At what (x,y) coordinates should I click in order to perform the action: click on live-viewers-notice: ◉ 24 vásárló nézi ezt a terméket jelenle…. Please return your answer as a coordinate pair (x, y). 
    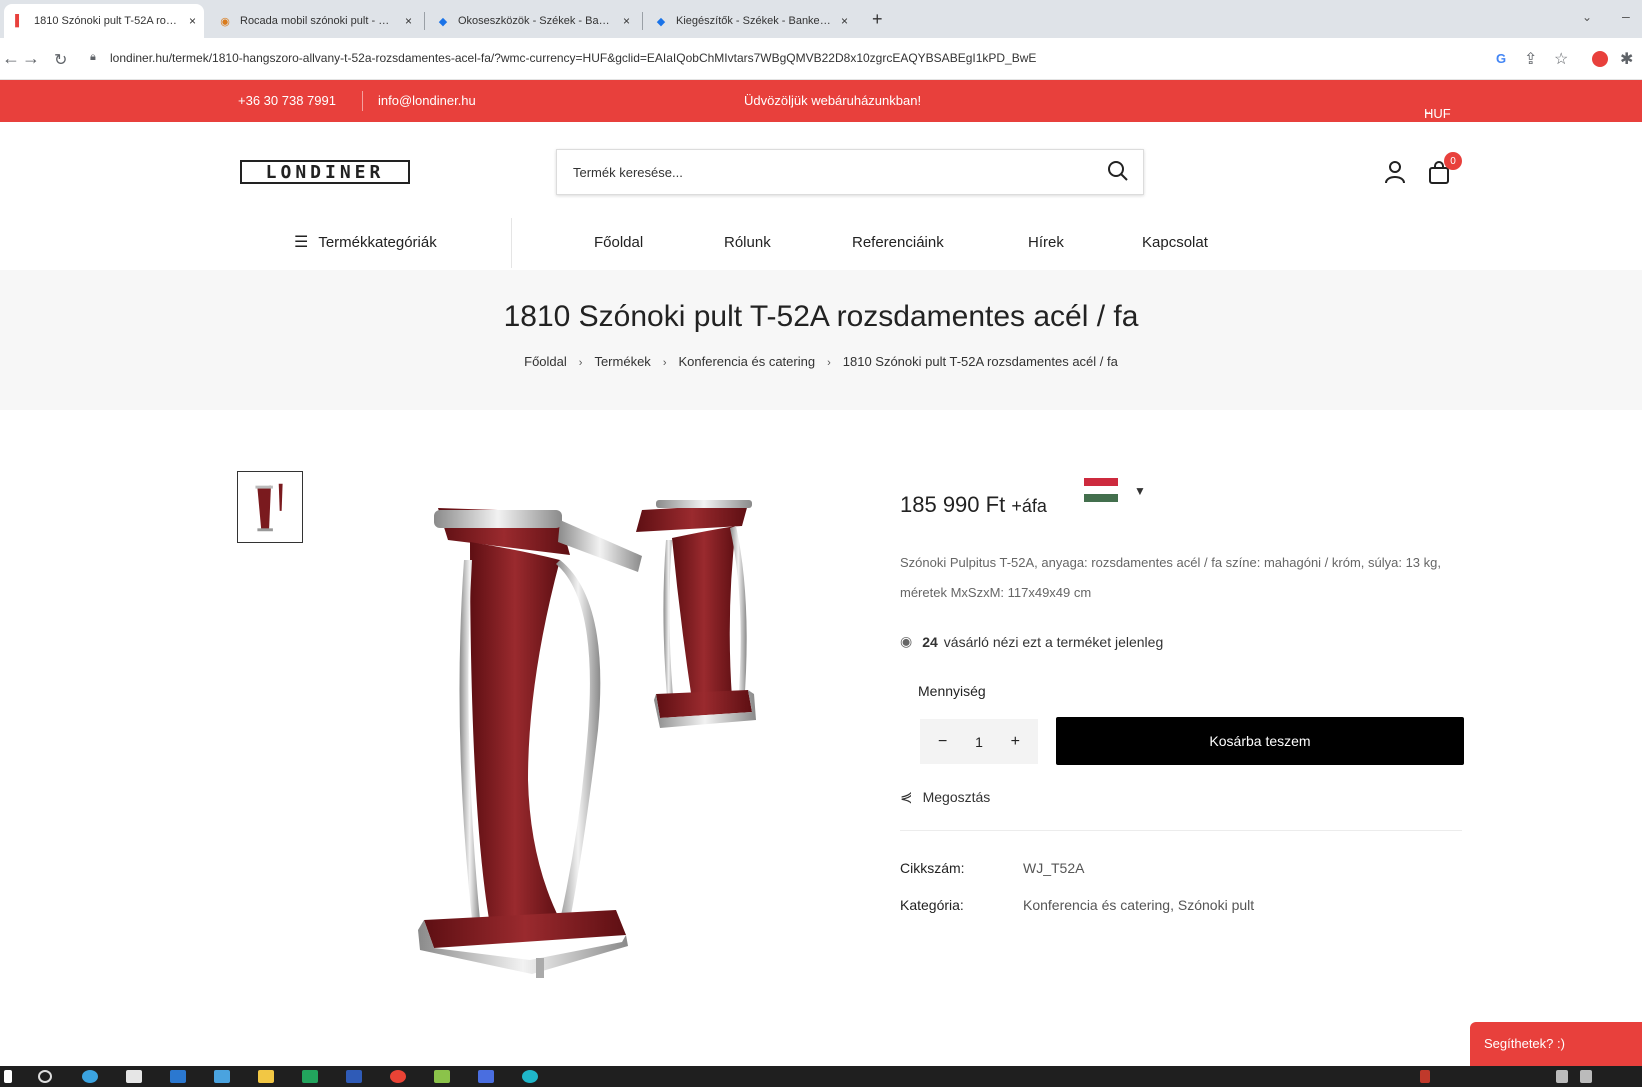
    Looking at the image, I should click on (1031, 641).